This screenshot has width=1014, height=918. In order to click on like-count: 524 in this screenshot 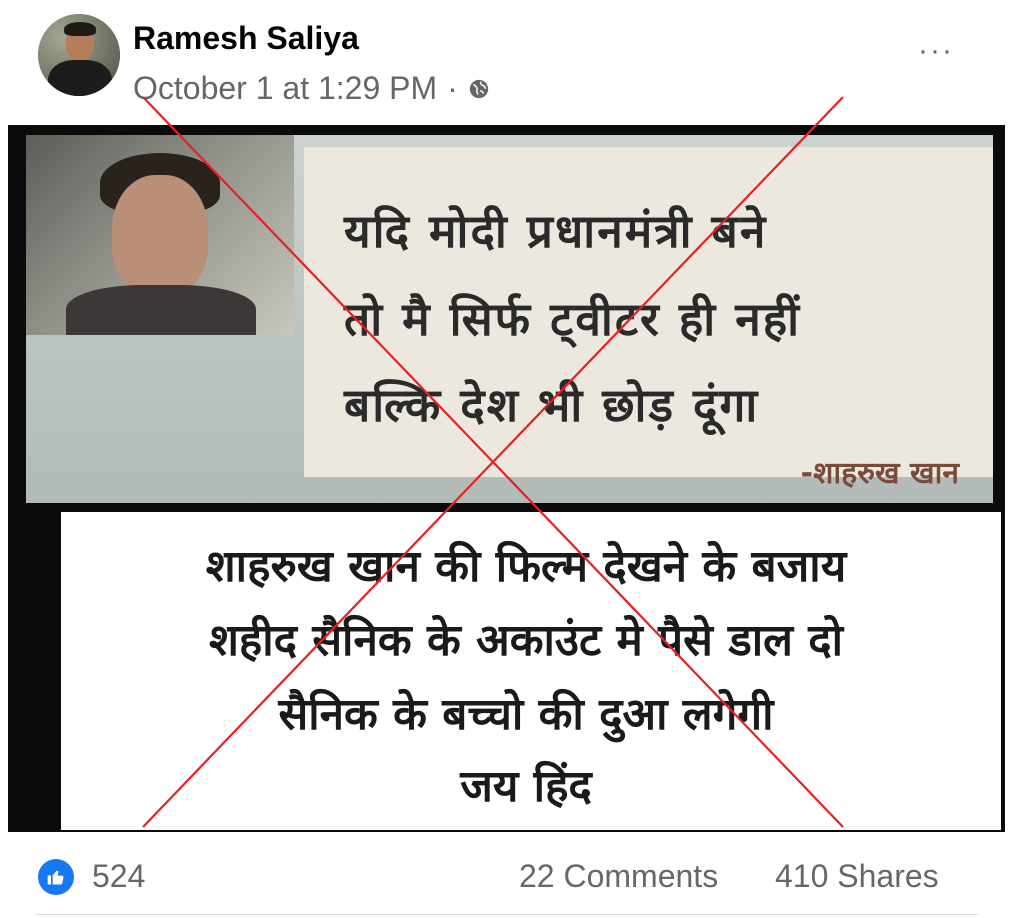, I will do `click(118, 876)`.